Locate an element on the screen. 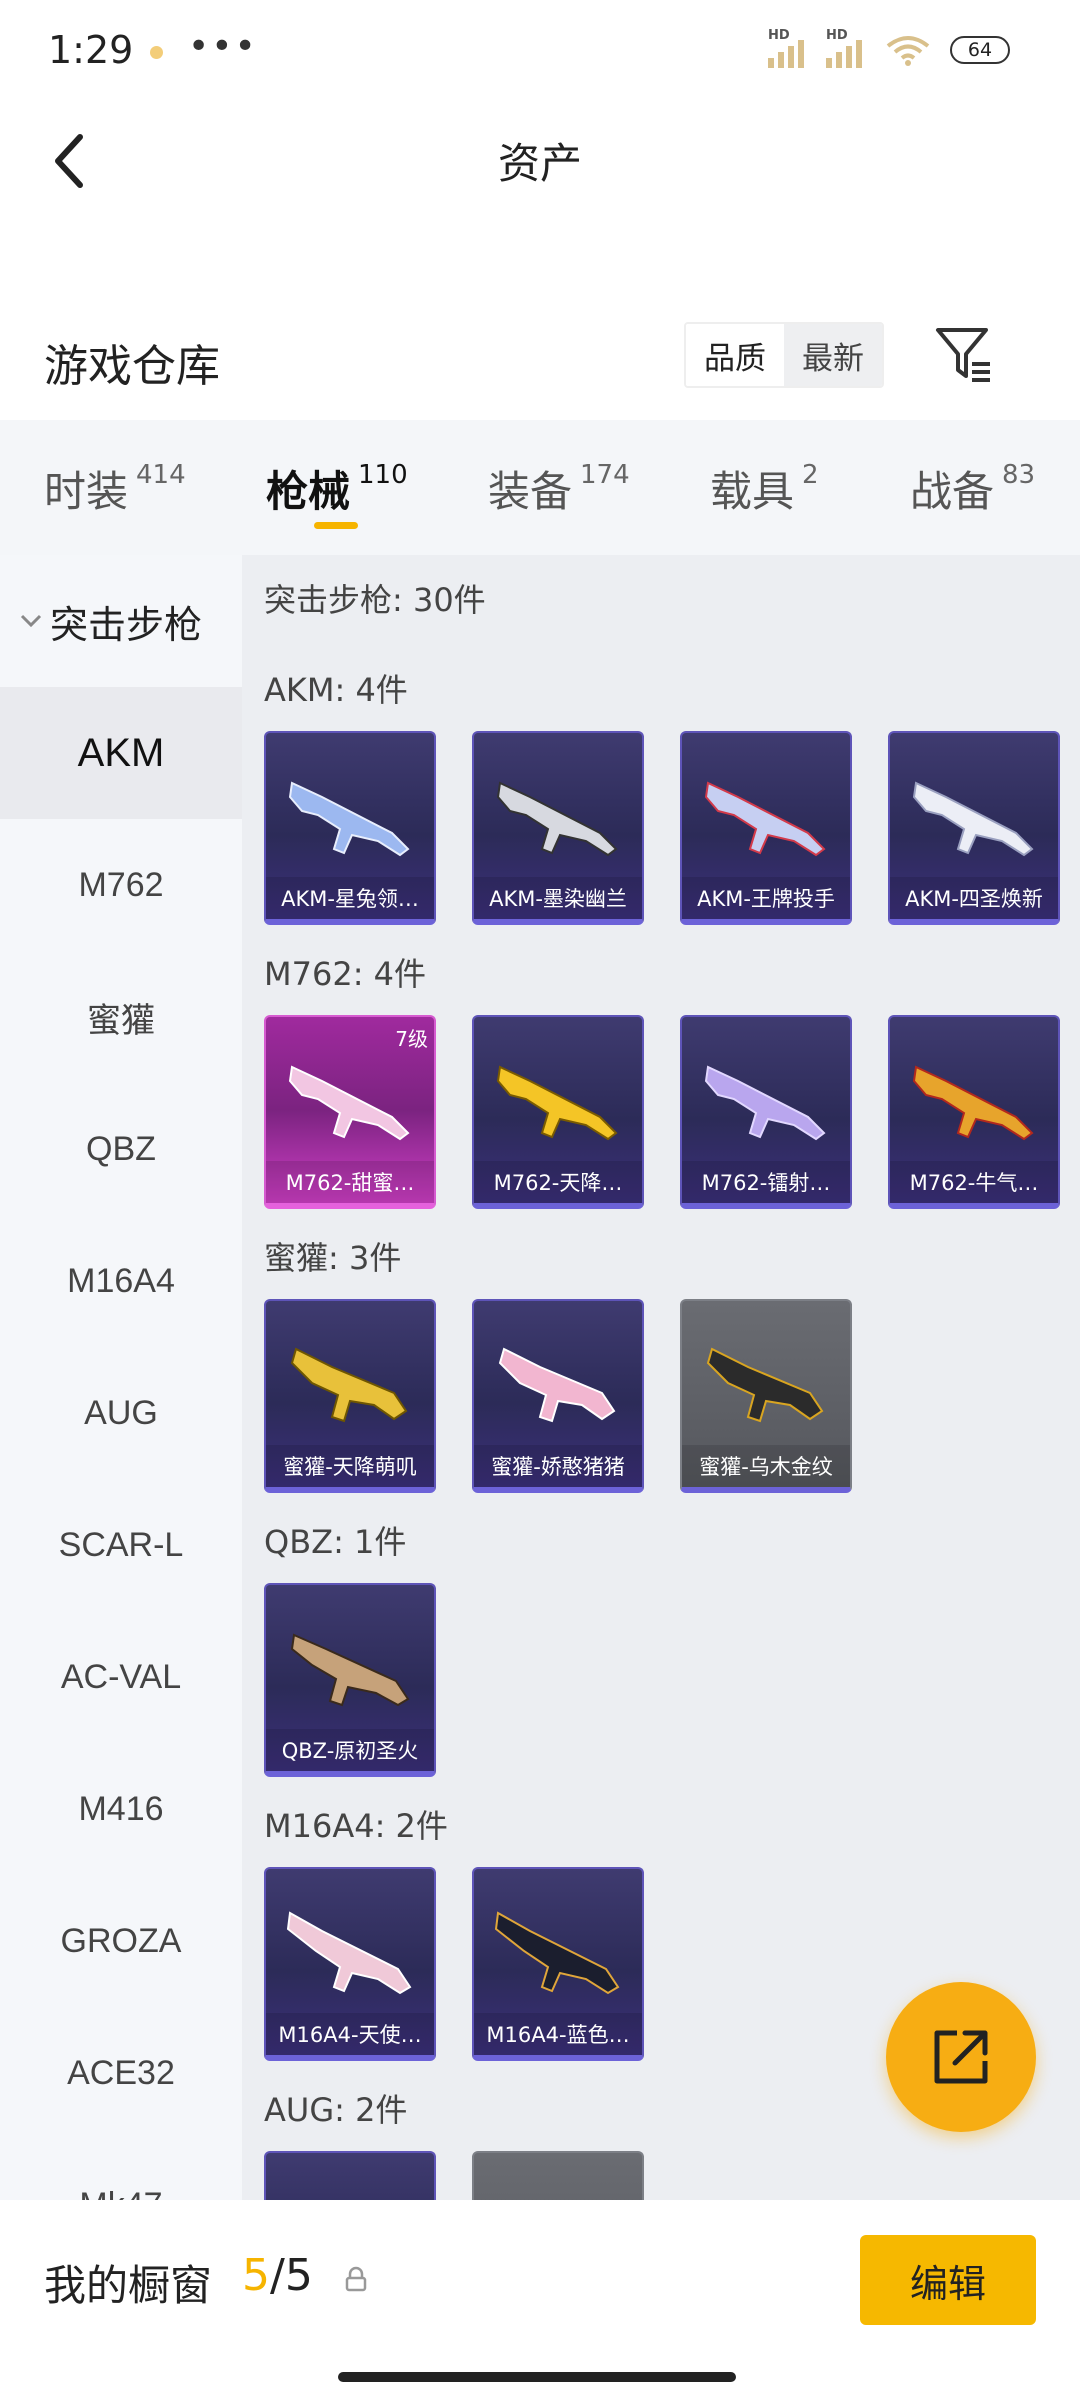 Image resolution: width=1080 pixels, height=2400 pixels. weapon-card-name: 蜜獾-娇憨猪猪 is located at coordinates (558, 1466).